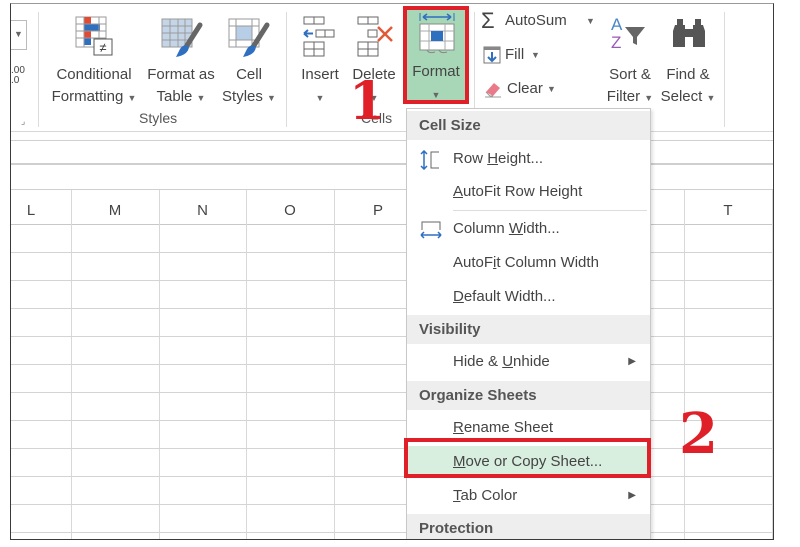 This screenshot has height=547, width=800. What do you see at coordinates (516, 228) in the screenshot?
I see `accelerator-key: W` at bounding box center [516, 228].